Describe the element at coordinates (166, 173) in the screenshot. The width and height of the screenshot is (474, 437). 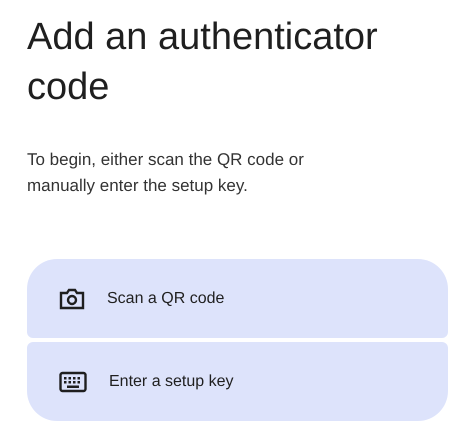
I see `description: To begin, either scan the QR code or manually enter the setup key.` at that location.